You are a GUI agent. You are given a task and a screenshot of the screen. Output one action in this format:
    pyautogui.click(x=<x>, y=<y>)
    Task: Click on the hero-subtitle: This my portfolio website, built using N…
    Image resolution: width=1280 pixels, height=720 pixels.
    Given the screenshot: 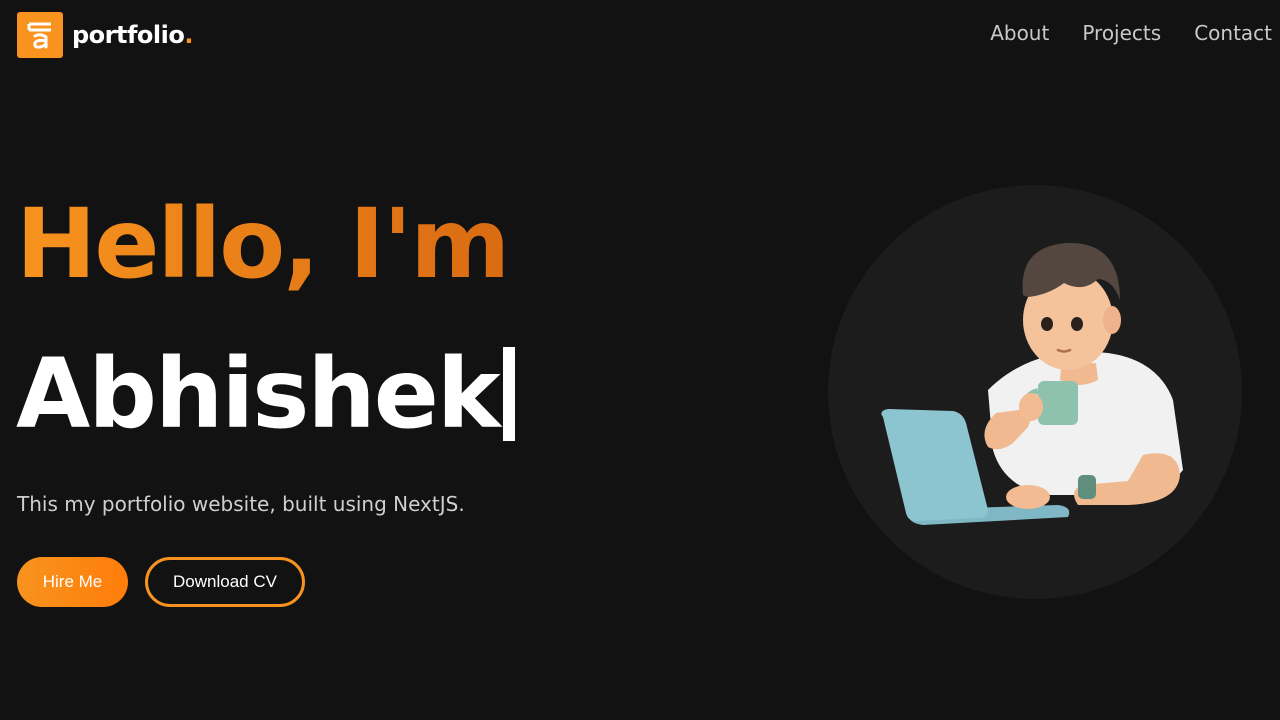 What is the action you would take?
    pyautogui.click(x=241, y=504)
    